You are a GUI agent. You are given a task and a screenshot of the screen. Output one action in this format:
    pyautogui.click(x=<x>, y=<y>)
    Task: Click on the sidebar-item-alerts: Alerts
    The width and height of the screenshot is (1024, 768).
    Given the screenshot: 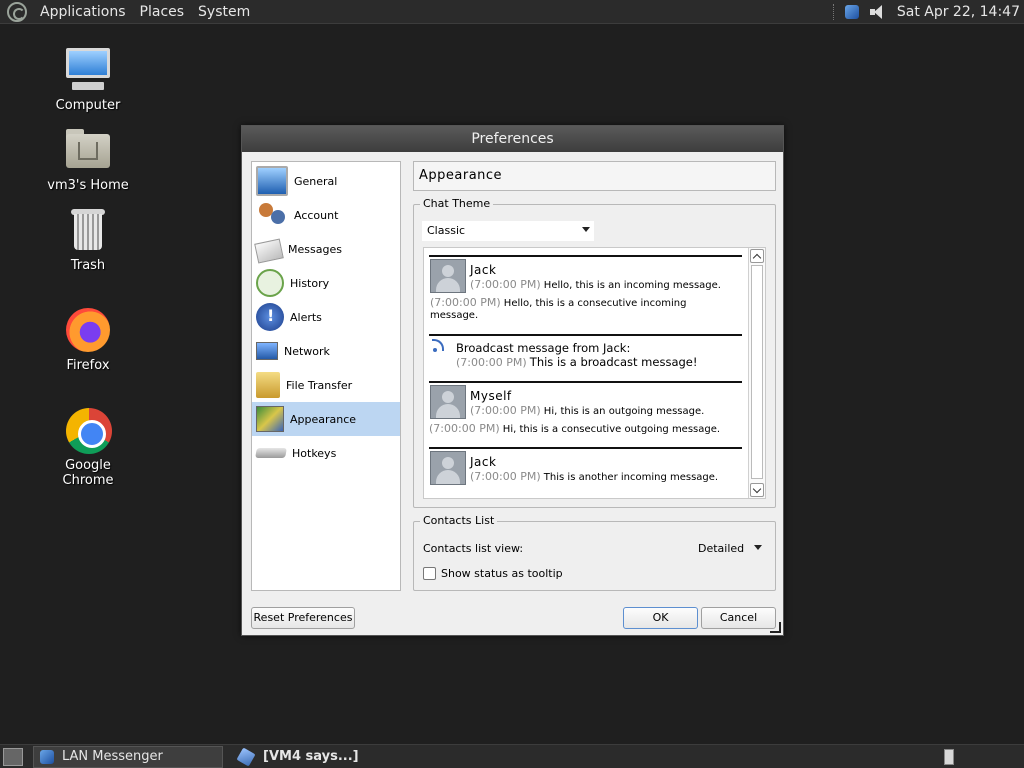 What is the action you would take?
    pyautogui.click(x=326, y=317)
    